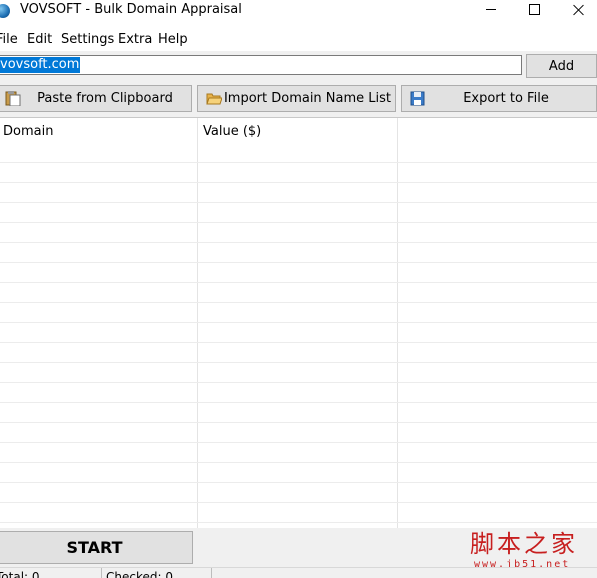  What do you see at coordinates (105, 98) in the screenshot?
I see `paste-button-label: Paste from Clipboard` at bounding box center [105, 98].